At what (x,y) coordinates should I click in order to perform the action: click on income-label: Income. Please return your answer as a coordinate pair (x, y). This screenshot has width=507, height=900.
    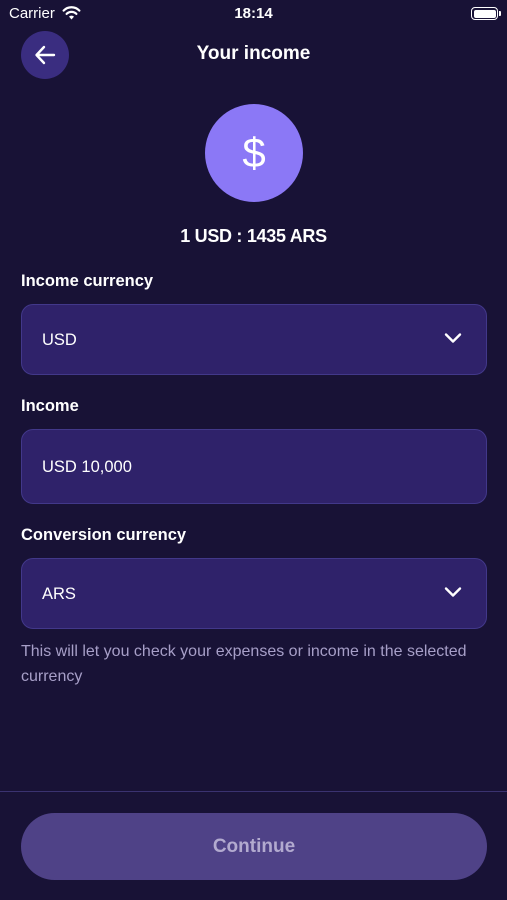
    Looking at the image, I should click on (50, 406).